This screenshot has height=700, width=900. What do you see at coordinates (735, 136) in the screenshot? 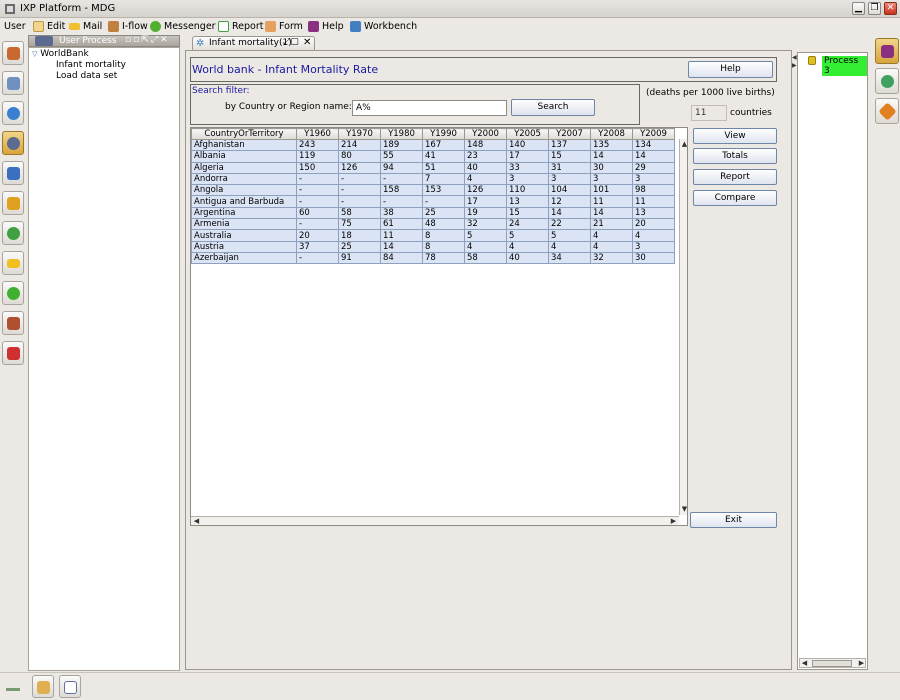
I see `view-button: View` at bounding box center [735, 136].